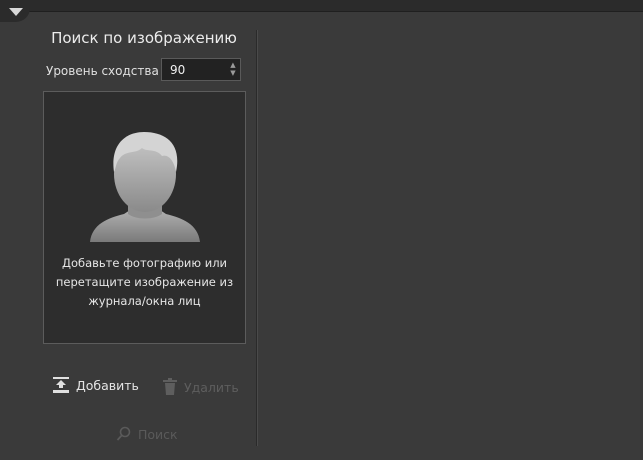  I want to click on similarity-value: 90, so click(177, 70).